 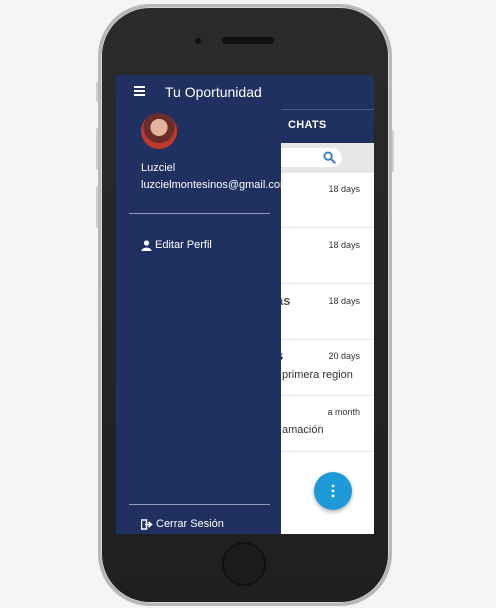 What do you see at coordinates (327, 109) in the screenshot?
I see `tab-divider` at bounding box center [327, 109].